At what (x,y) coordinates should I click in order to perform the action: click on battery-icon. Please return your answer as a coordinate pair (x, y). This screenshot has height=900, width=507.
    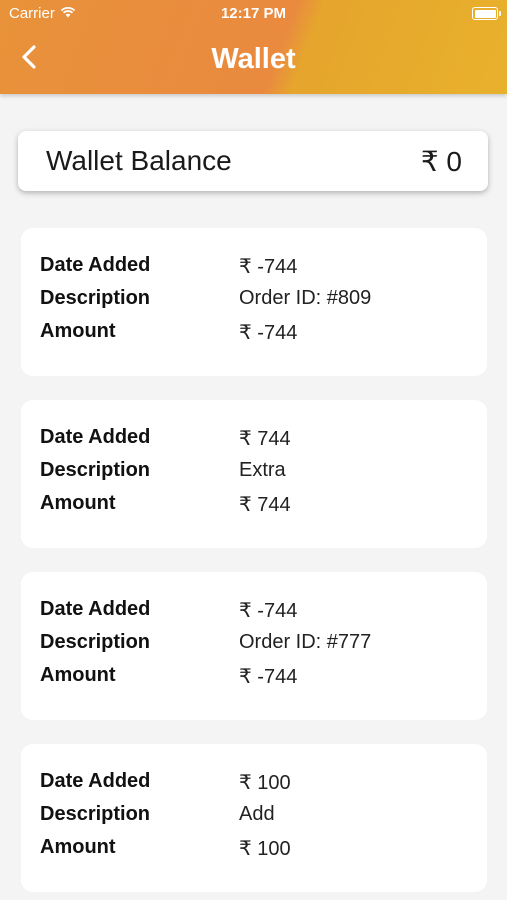
    Looking at the image, I should click on (486, 13).